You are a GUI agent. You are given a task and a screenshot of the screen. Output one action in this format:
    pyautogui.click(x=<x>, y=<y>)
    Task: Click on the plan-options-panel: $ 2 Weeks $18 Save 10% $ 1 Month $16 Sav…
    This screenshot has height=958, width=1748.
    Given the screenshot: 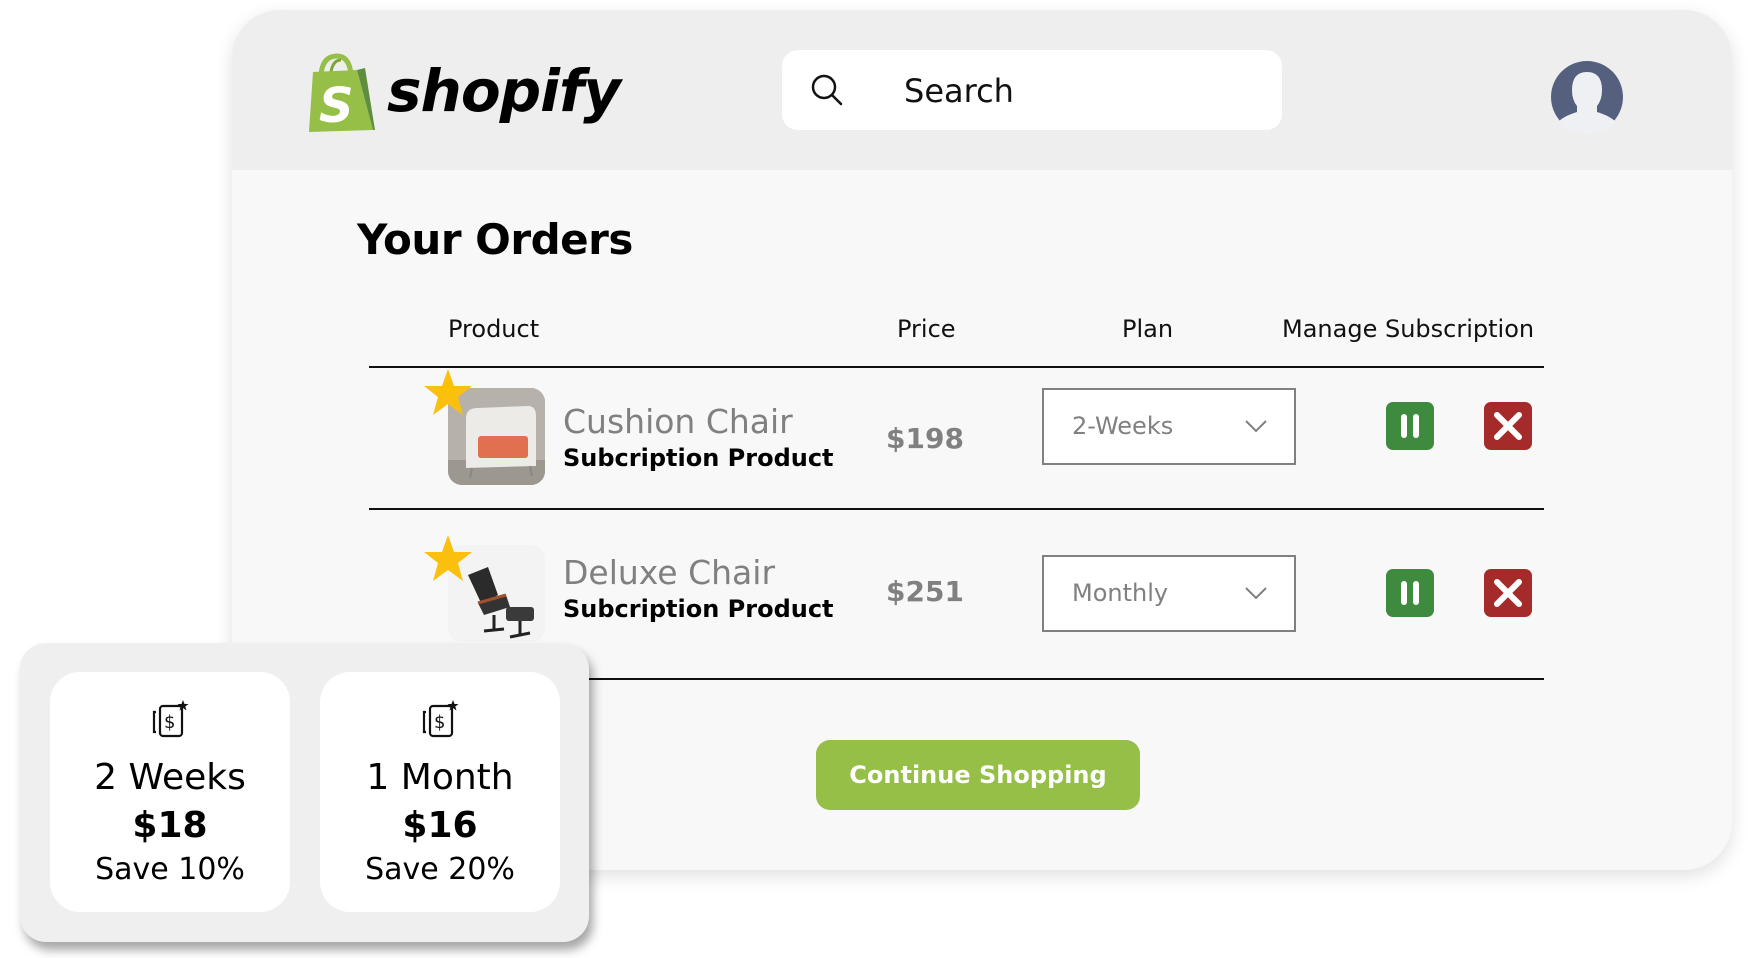 What is the action you would take?
    pyautogui.click(x=304, y=792)
    